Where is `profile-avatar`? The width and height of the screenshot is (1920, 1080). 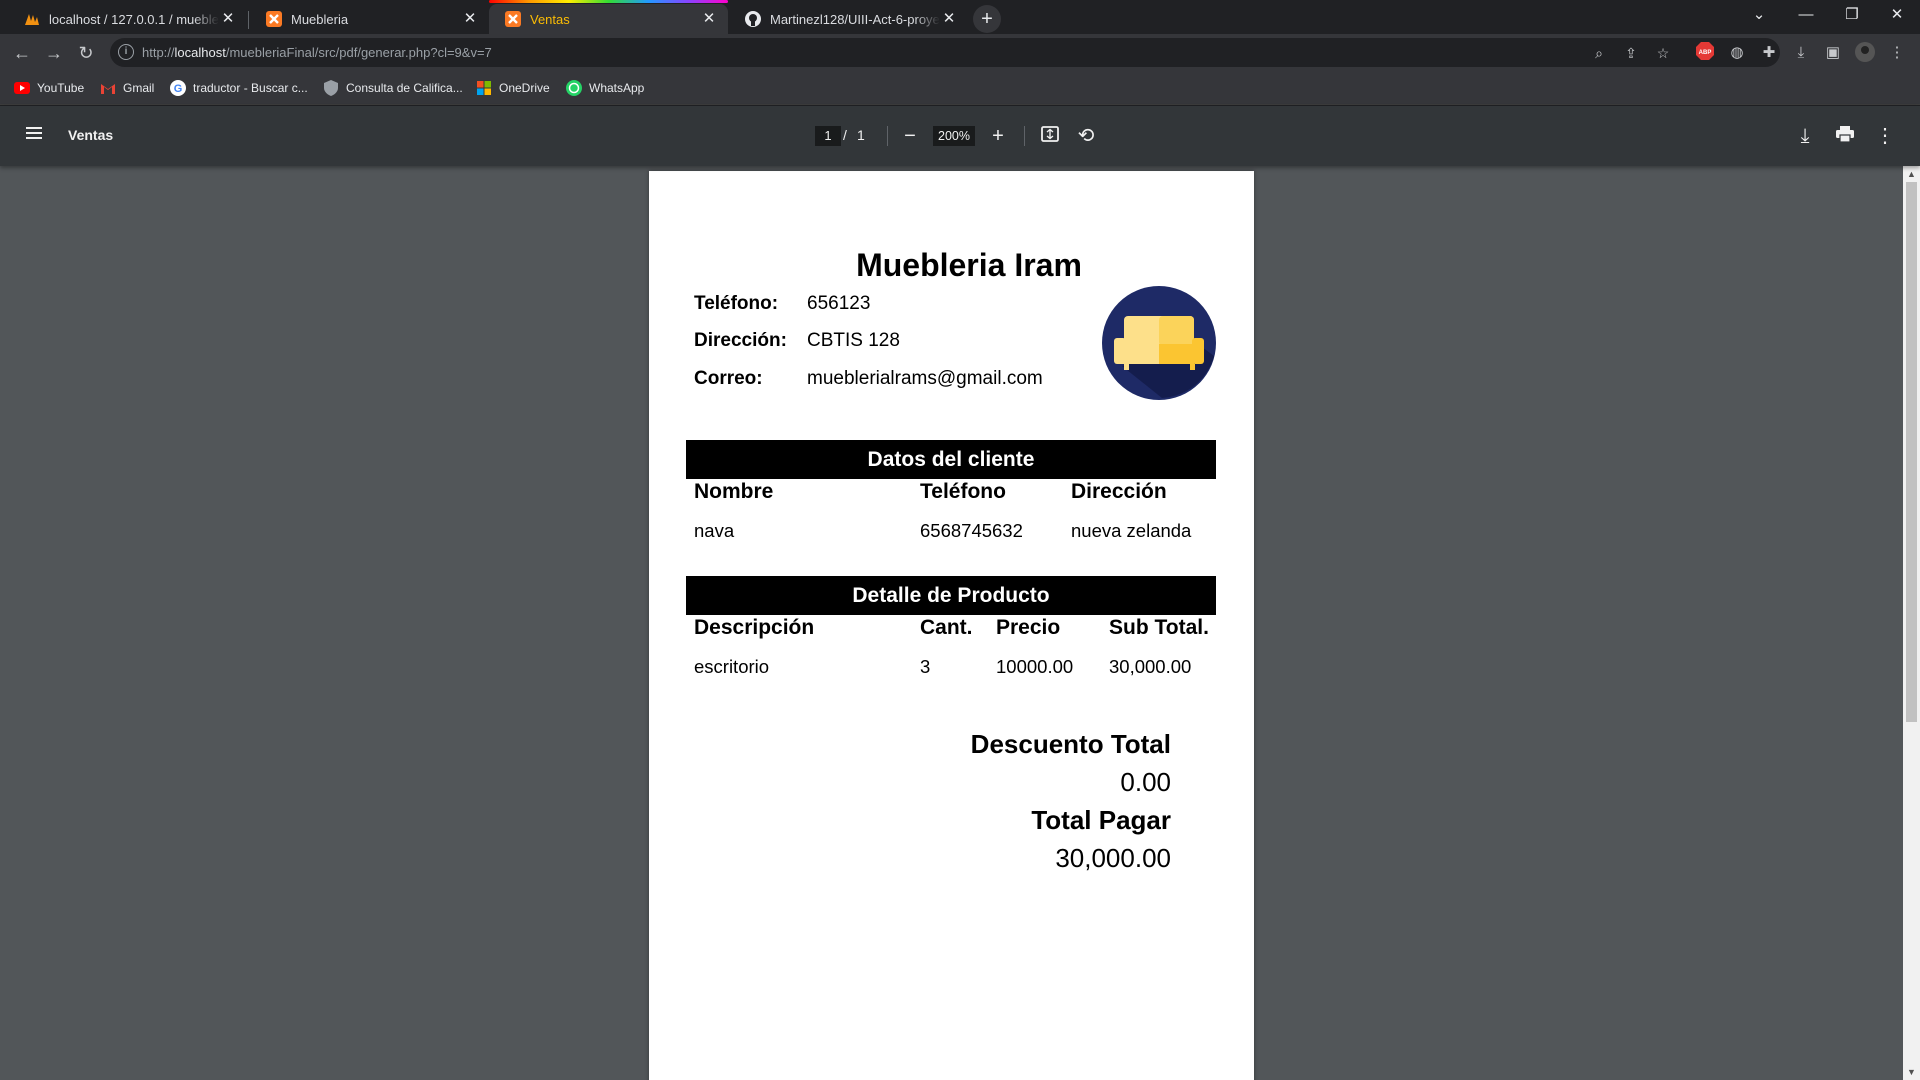 profile-avatar is located at coordinates (1865, 53).